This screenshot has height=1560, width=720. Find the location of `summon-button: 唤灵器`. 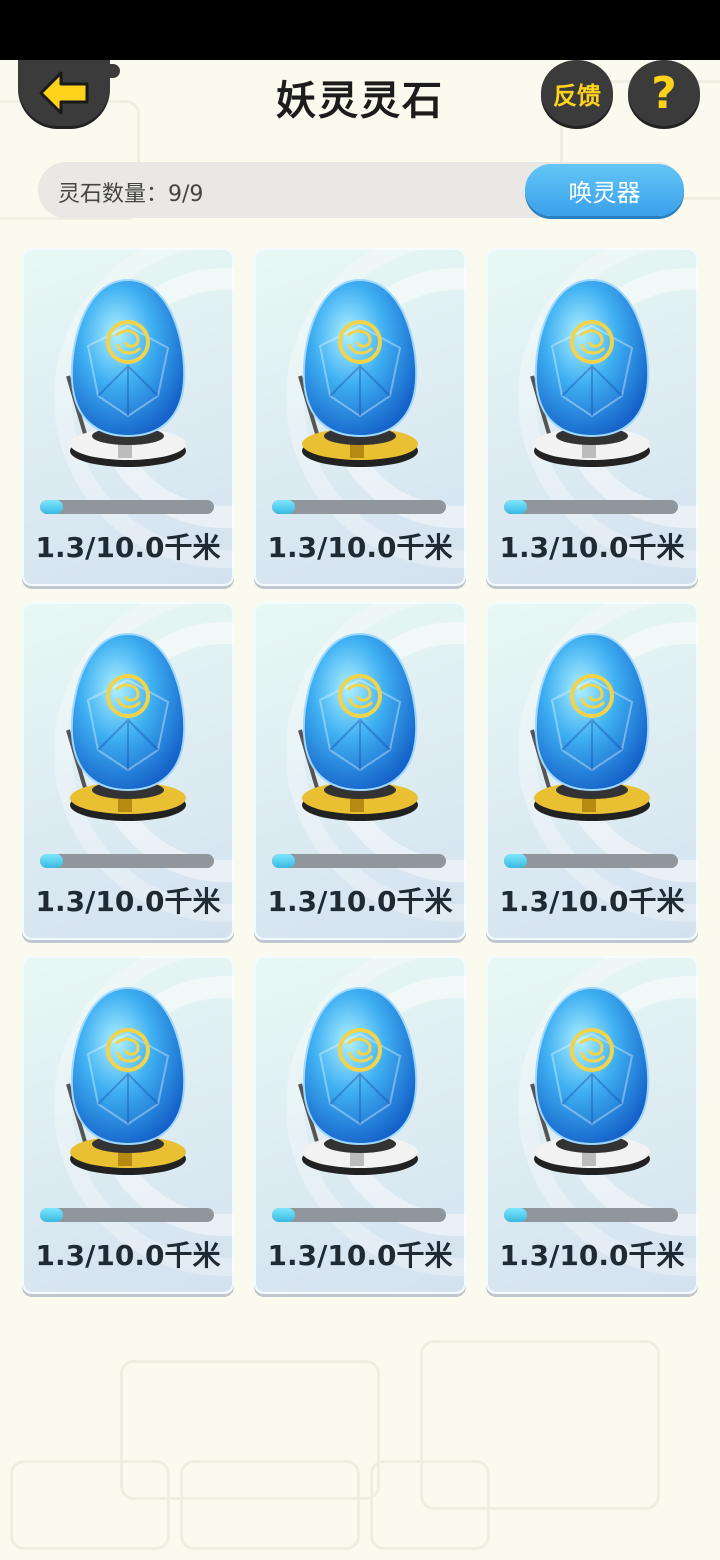

summon-button: 唤灵器 is located at coordinates (604, 190).